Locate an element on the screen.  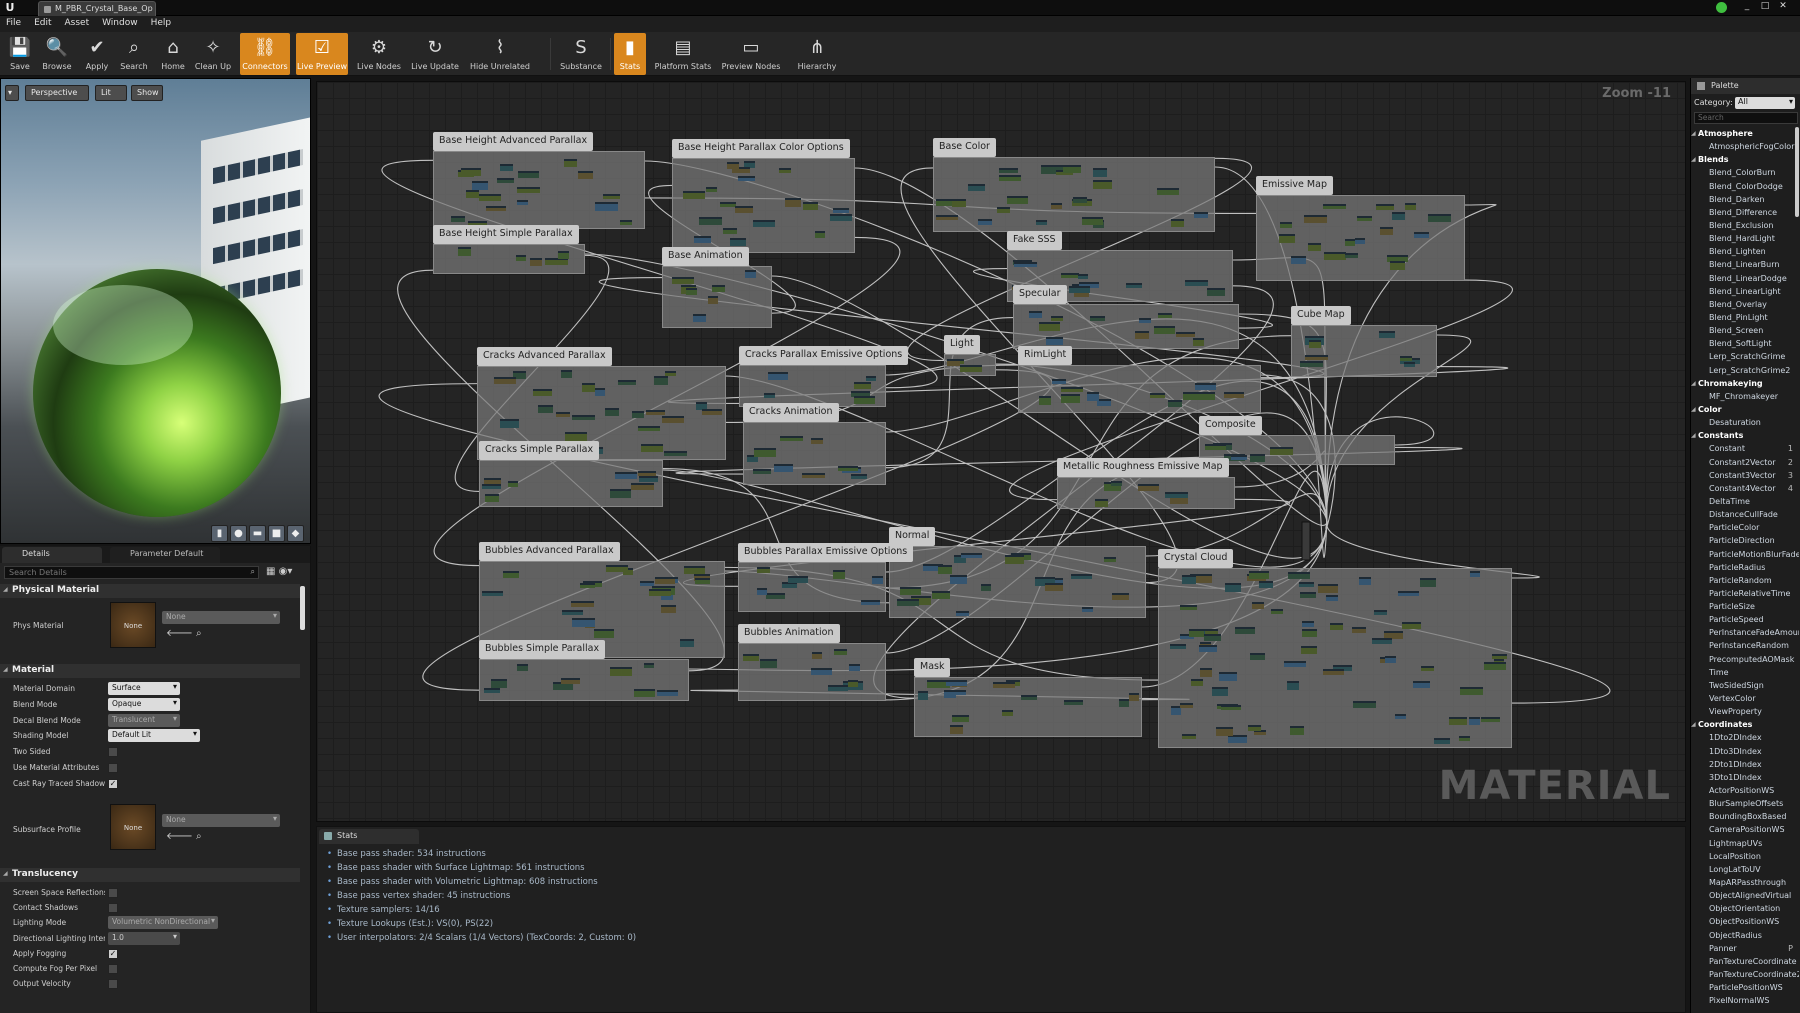
cube-icon: ■ is located at coordinates (276, 533).